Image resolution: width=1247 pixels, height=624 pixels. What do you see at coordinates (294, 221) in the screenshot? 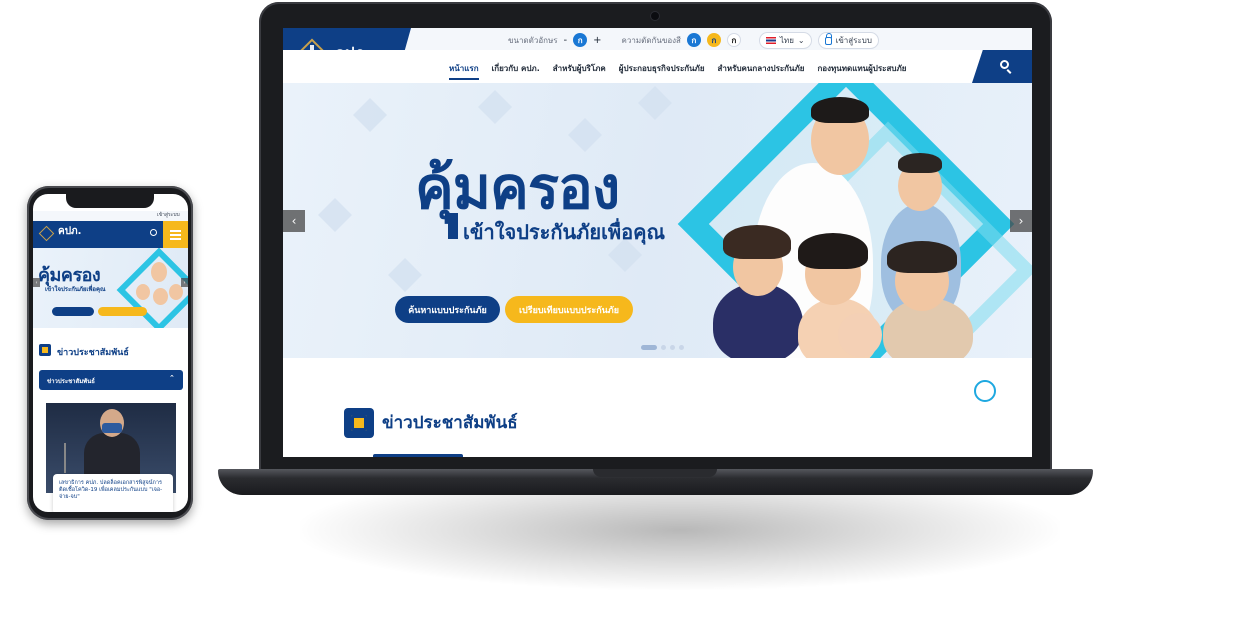
I see `hero-prev-button: ‹` at bounding box center [294, 221].